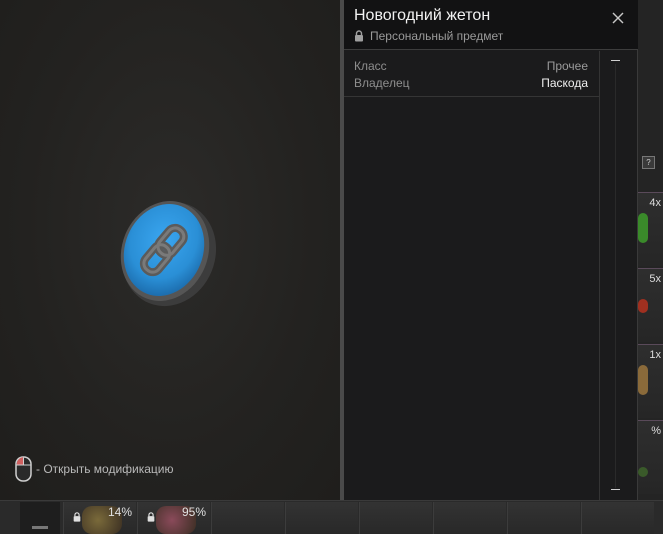 The image size is (663, 534). I want to click on personal-item-label: Персональный предмет, so click(428, 36).